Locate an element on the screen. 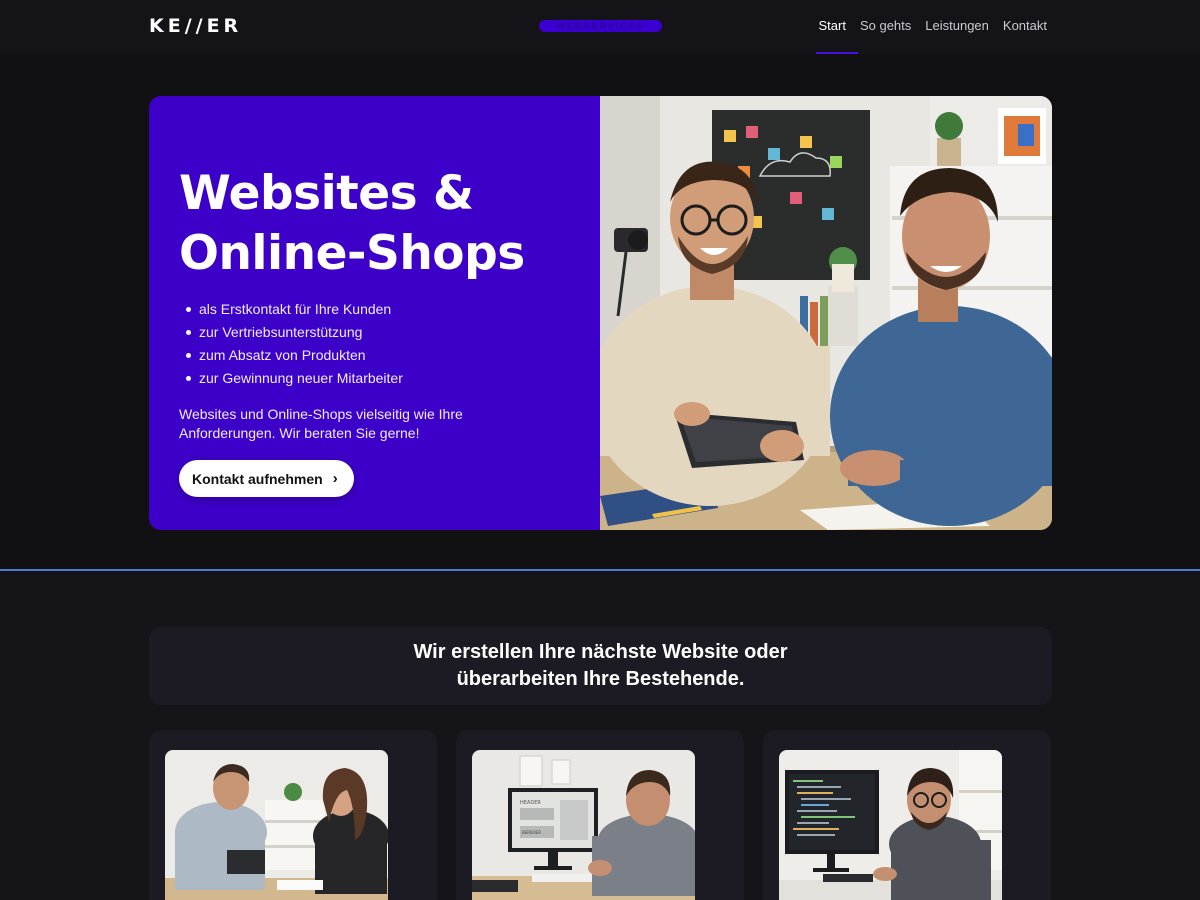 The height and width of the screenshot is (900, 1200). tag-pill: WEBSERVICES is located at coordinates (600, 26).